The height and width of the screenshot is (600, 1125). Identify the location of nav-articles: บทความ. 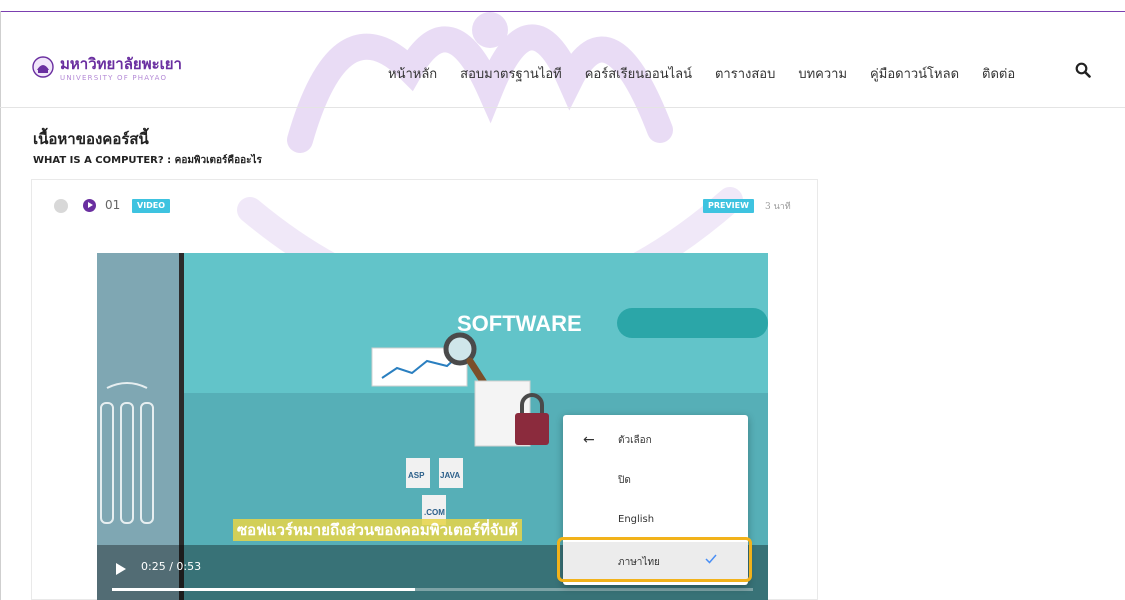
(822, 73).